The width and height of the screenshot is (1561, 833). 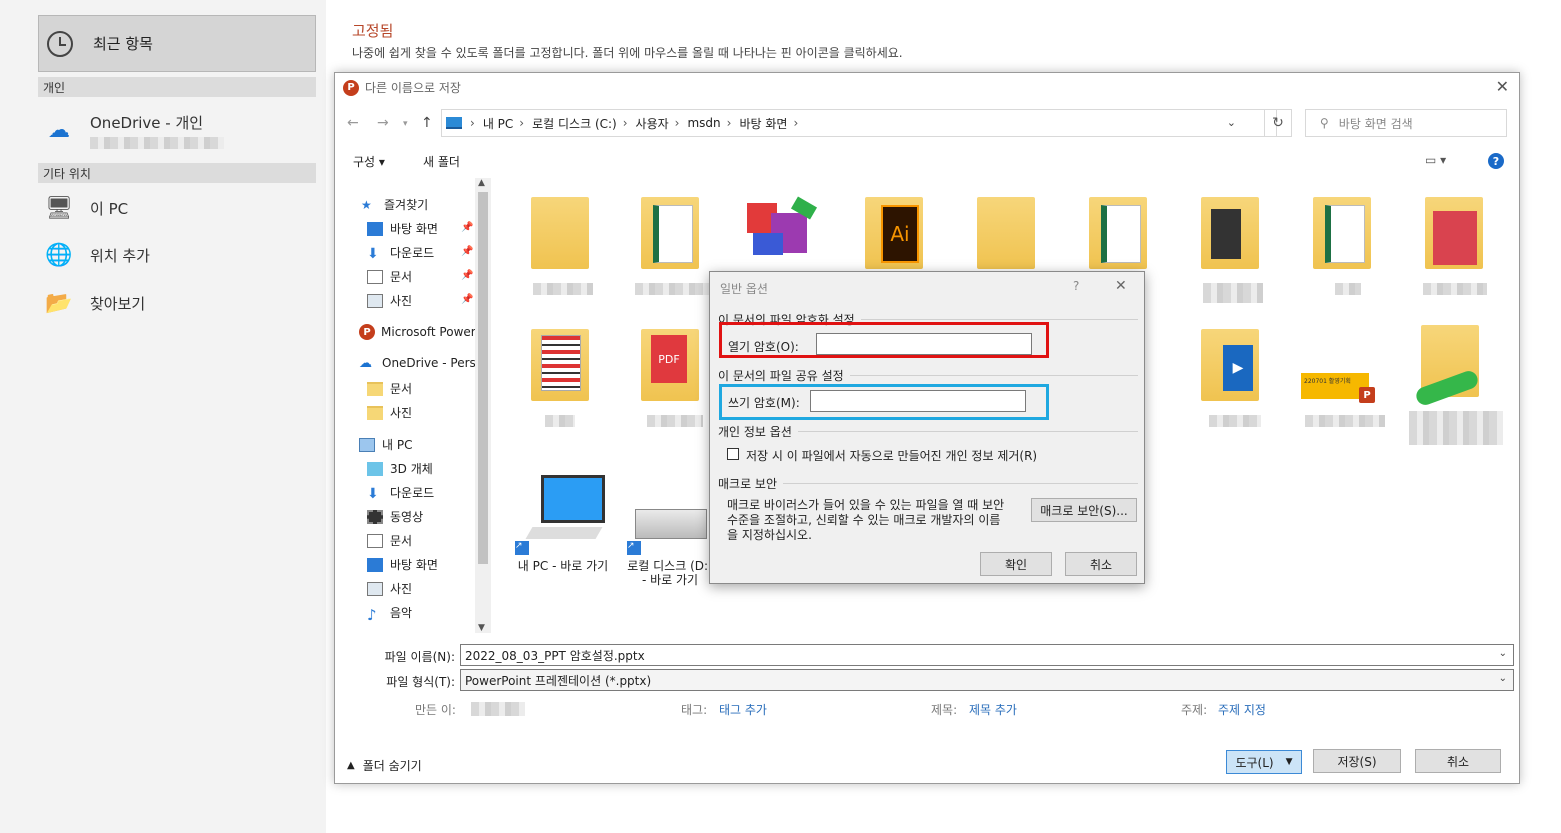 I want to click on breadcrumb-item: 바탕 화면, so click(x=763, y=123).